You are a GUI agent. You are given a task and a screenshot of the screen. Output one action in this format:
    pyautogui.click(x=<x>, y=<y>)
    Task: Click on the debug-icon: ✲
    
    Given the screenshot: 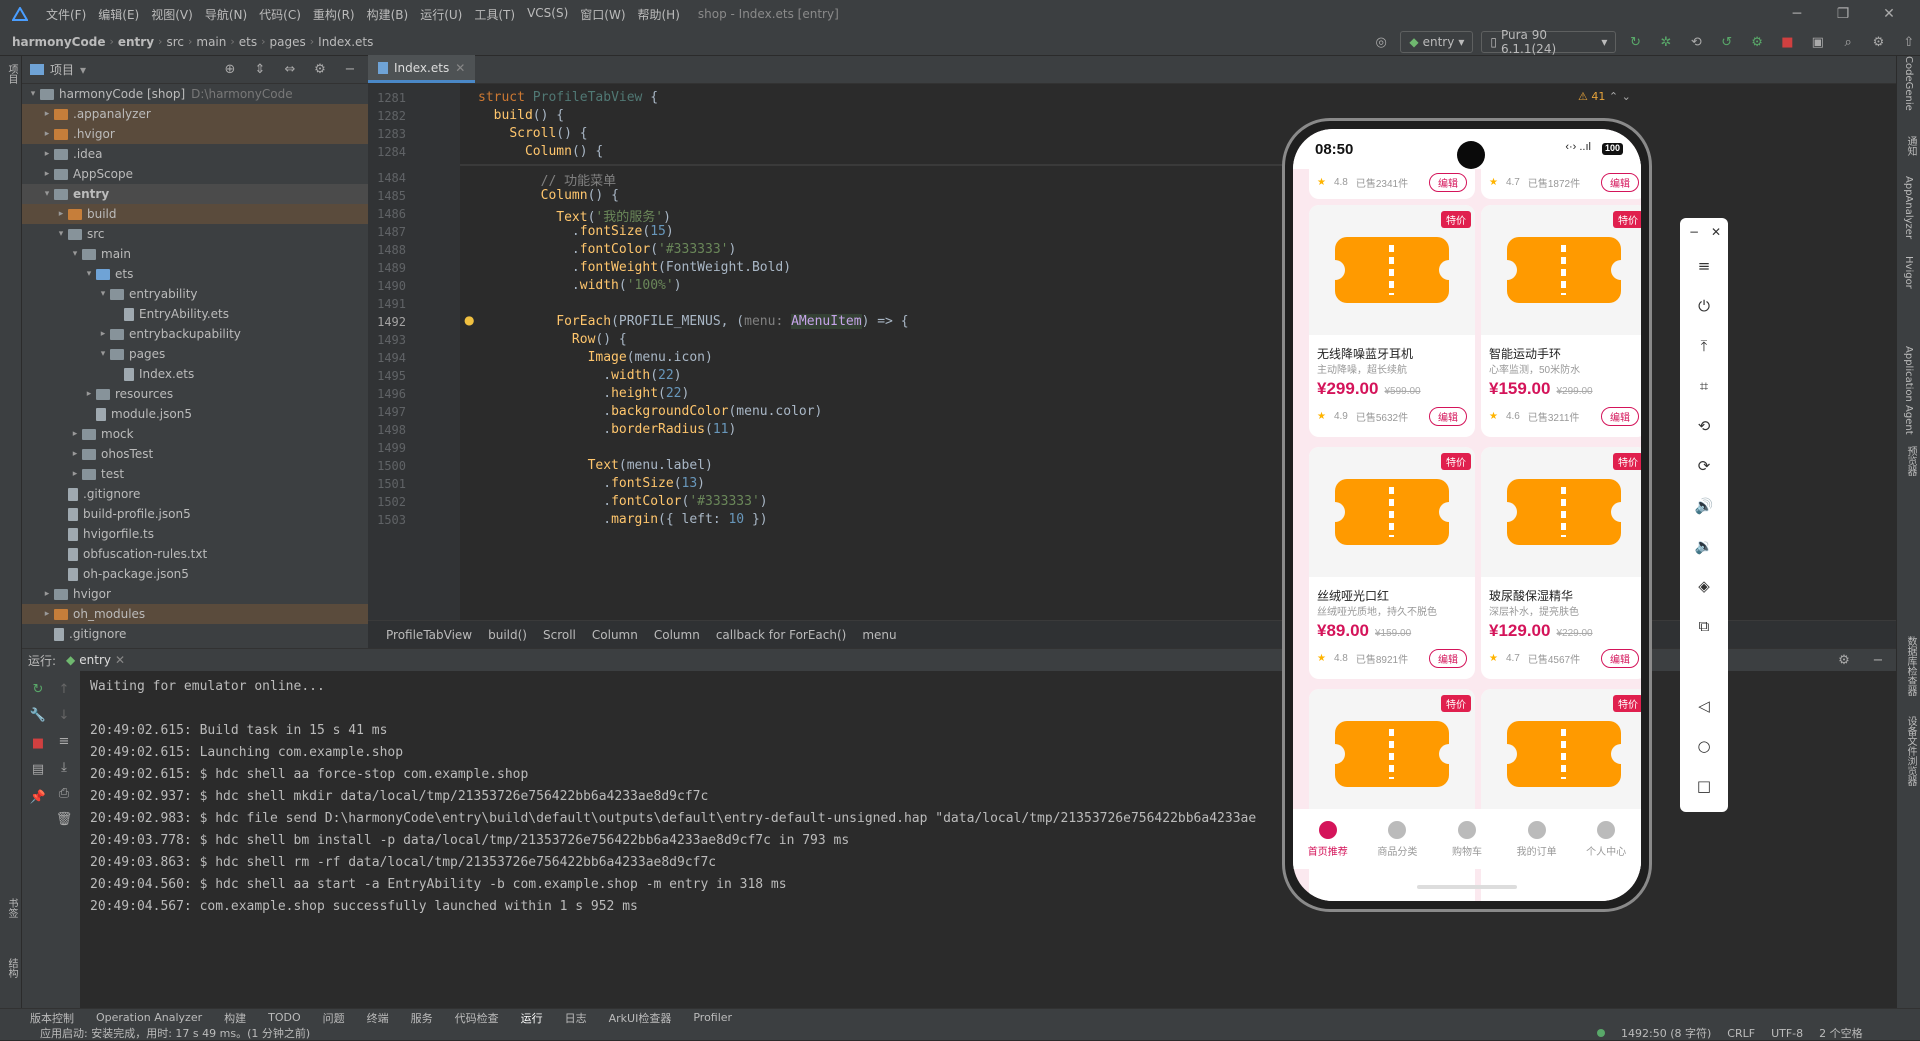 What is the action you would take?
    pyautogui.click(x=1666, y=42)
    